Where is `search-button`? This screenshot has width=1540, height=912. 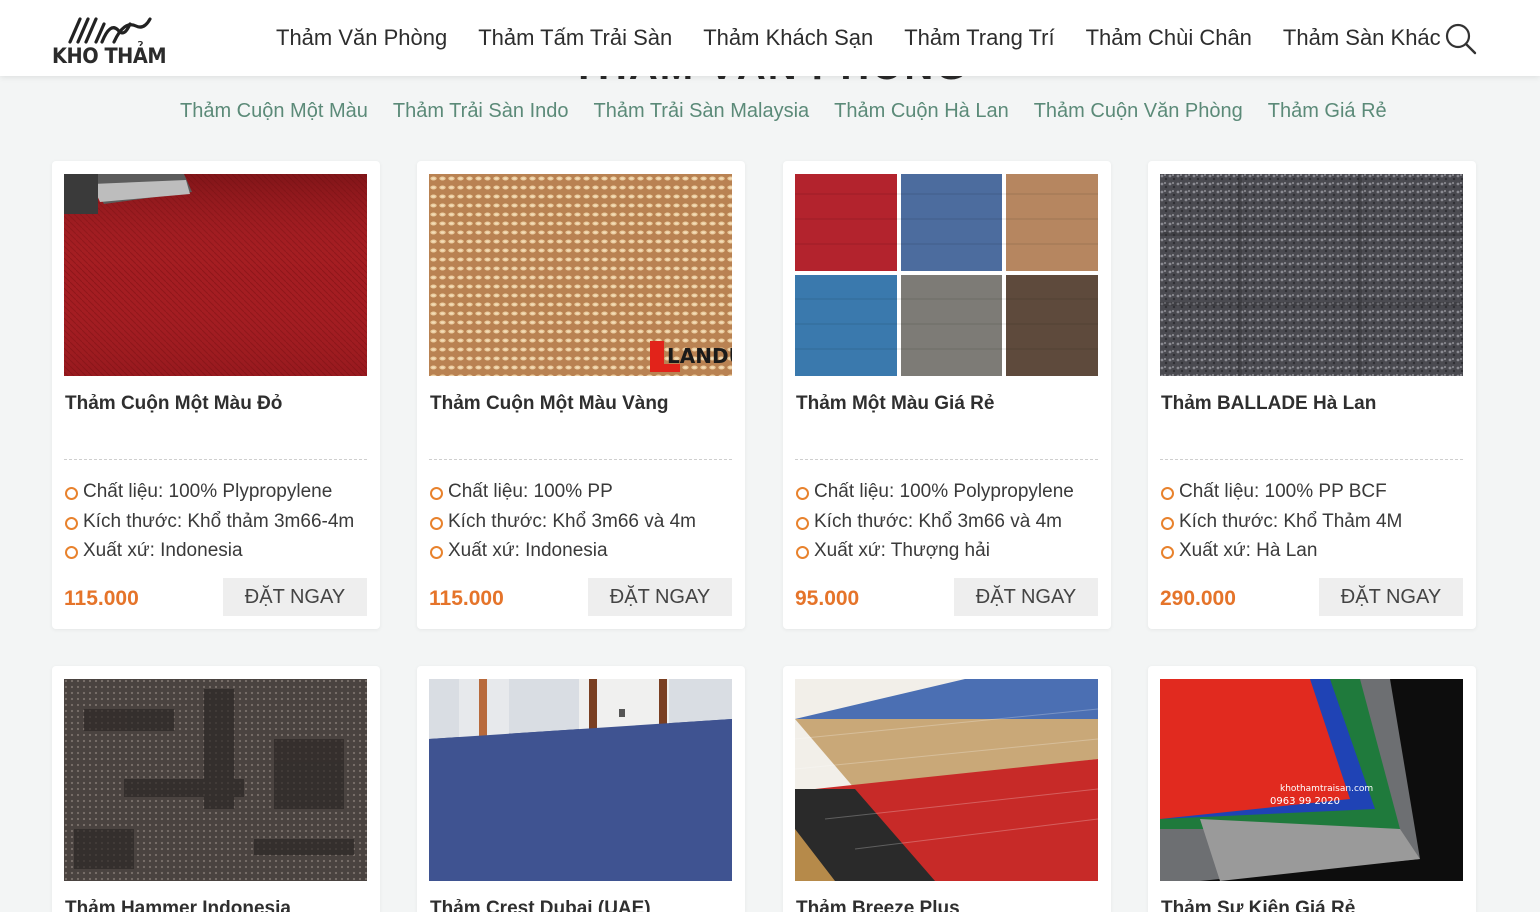
search-button is located at coordinates (1461, 39).